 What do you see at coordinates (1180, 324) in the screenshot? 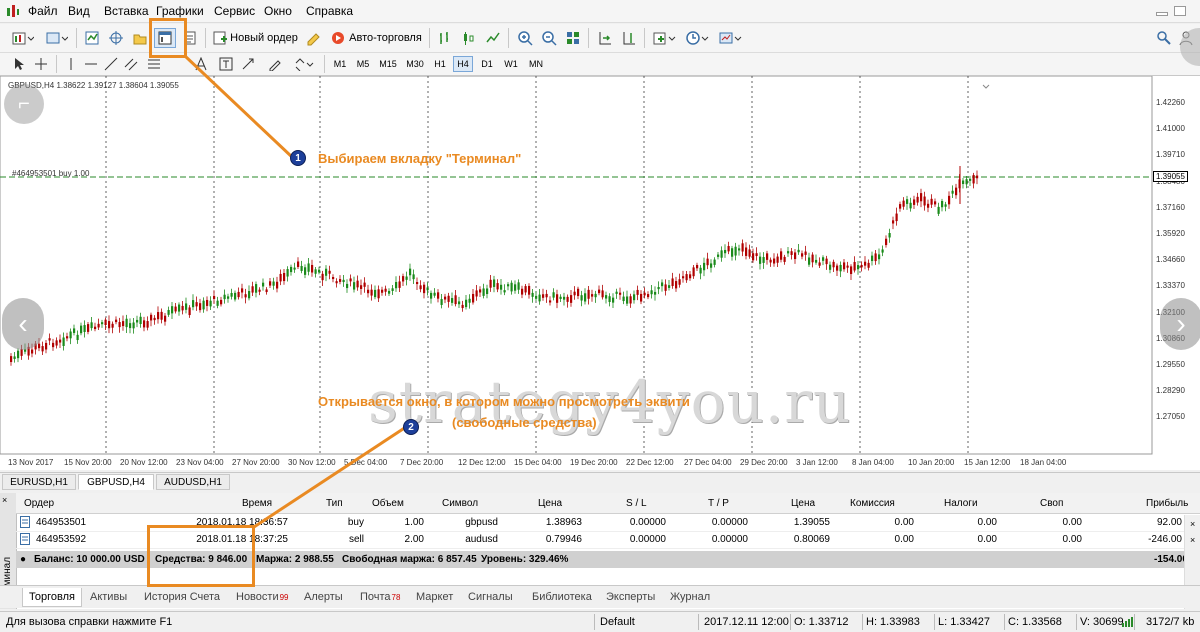
I see `next-slide-button: ›` at bounding box center [1180, 324].